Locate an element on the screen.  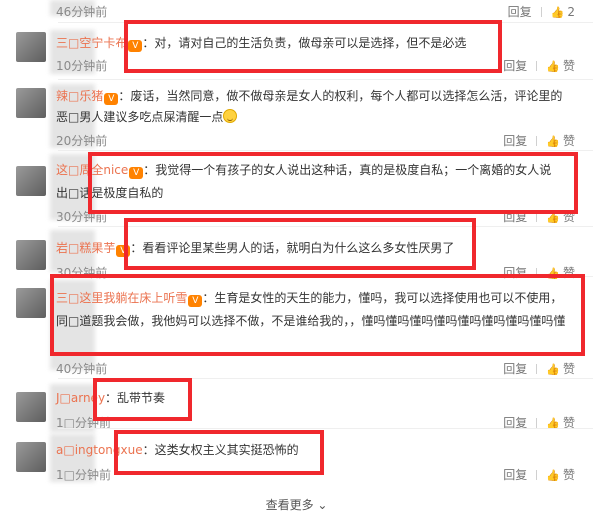
comment-actions: 回复 👍 2 is located at coordinates (541, 11).